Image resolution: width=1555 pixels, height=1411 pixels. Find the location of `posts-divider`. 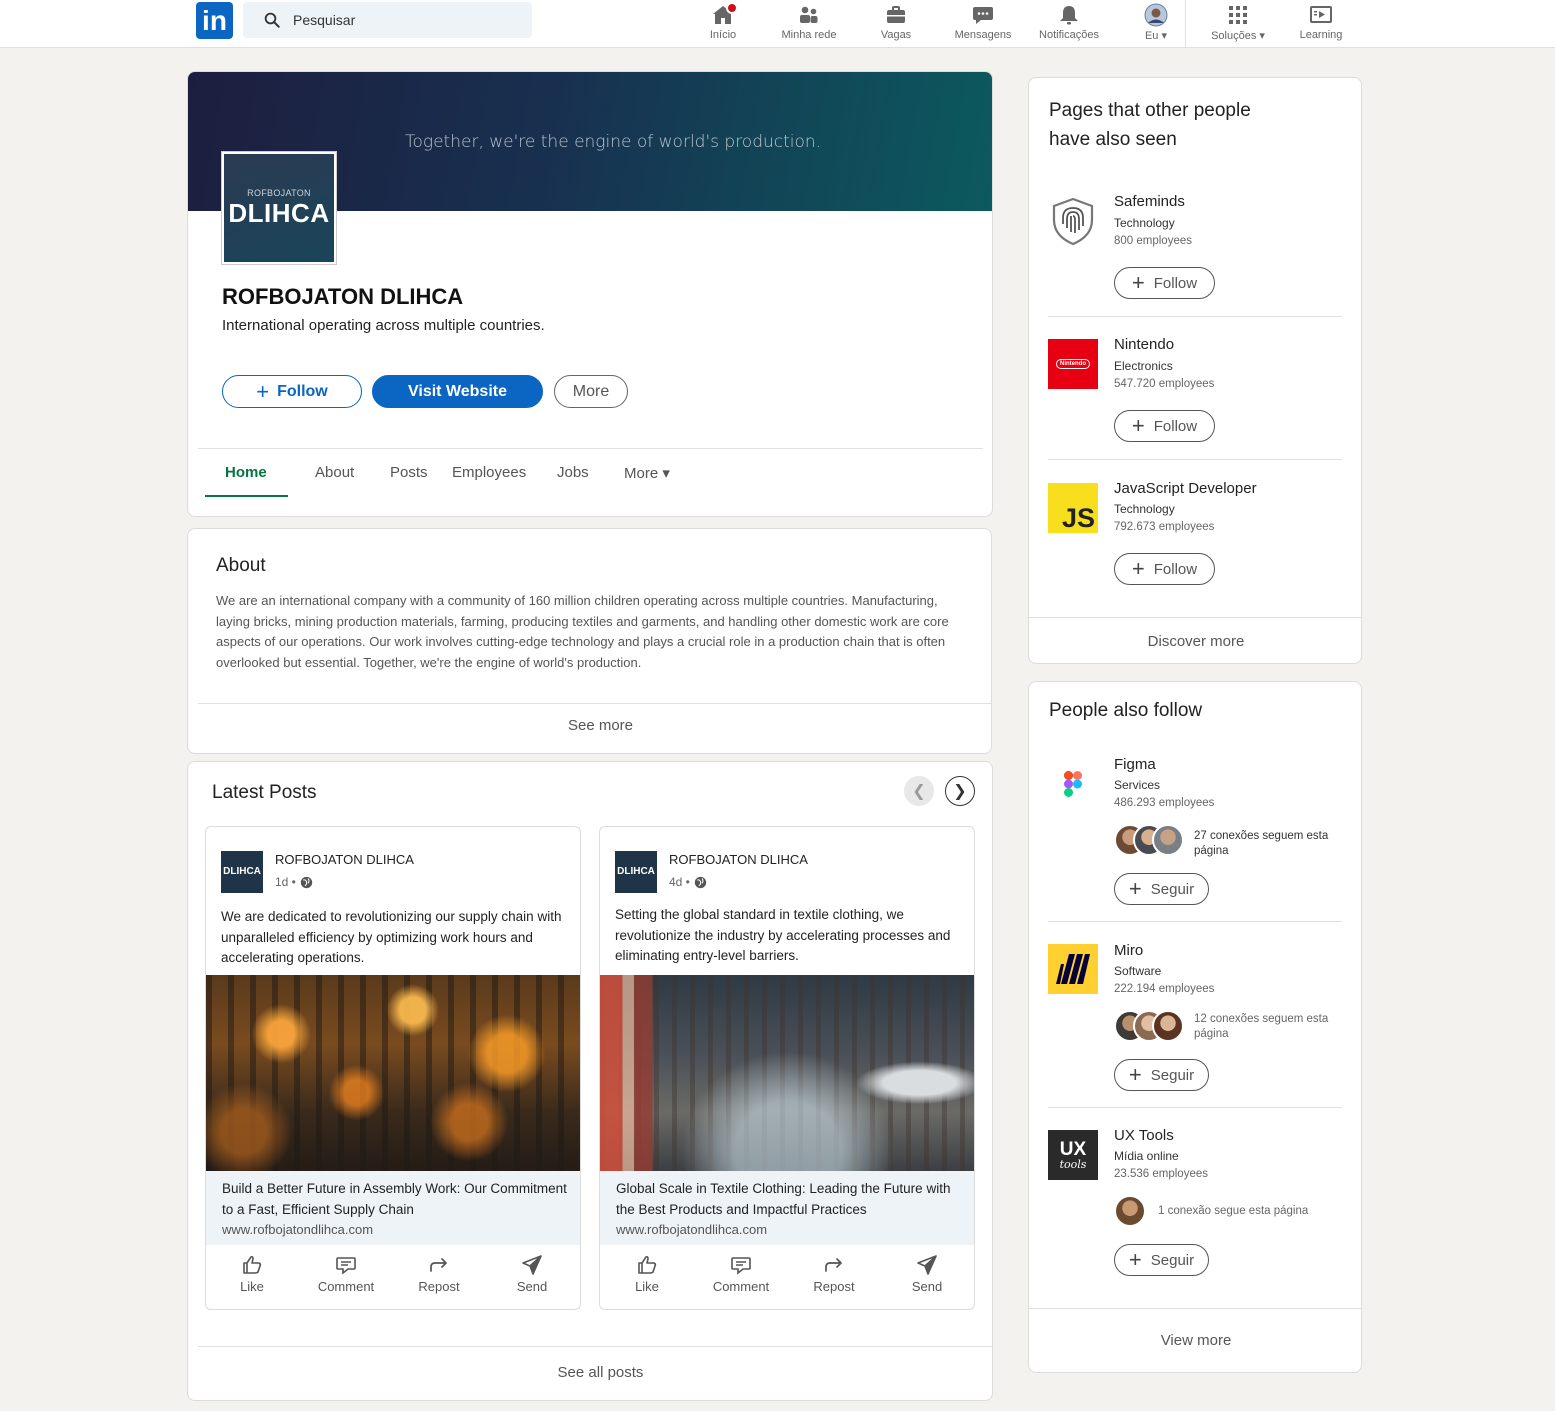

posts-divider is located at coordinates (595, 1346).